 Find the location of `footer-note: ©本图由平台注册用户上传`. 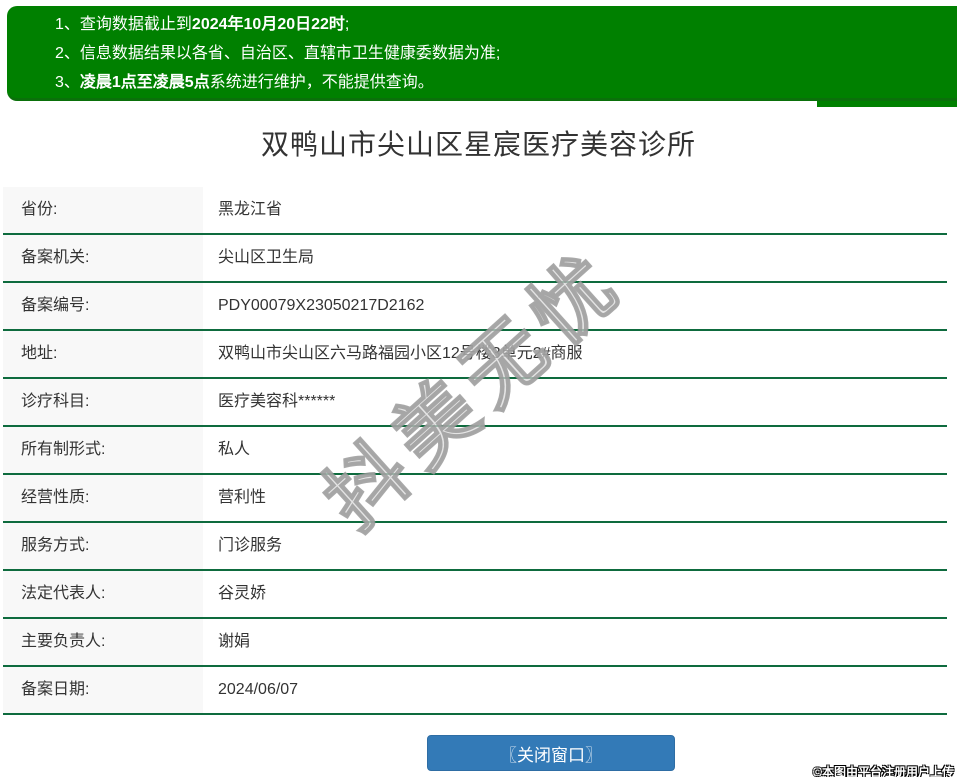

footer-note: ©本图由平台注册用户上传 is located at coordinates (883, 771).